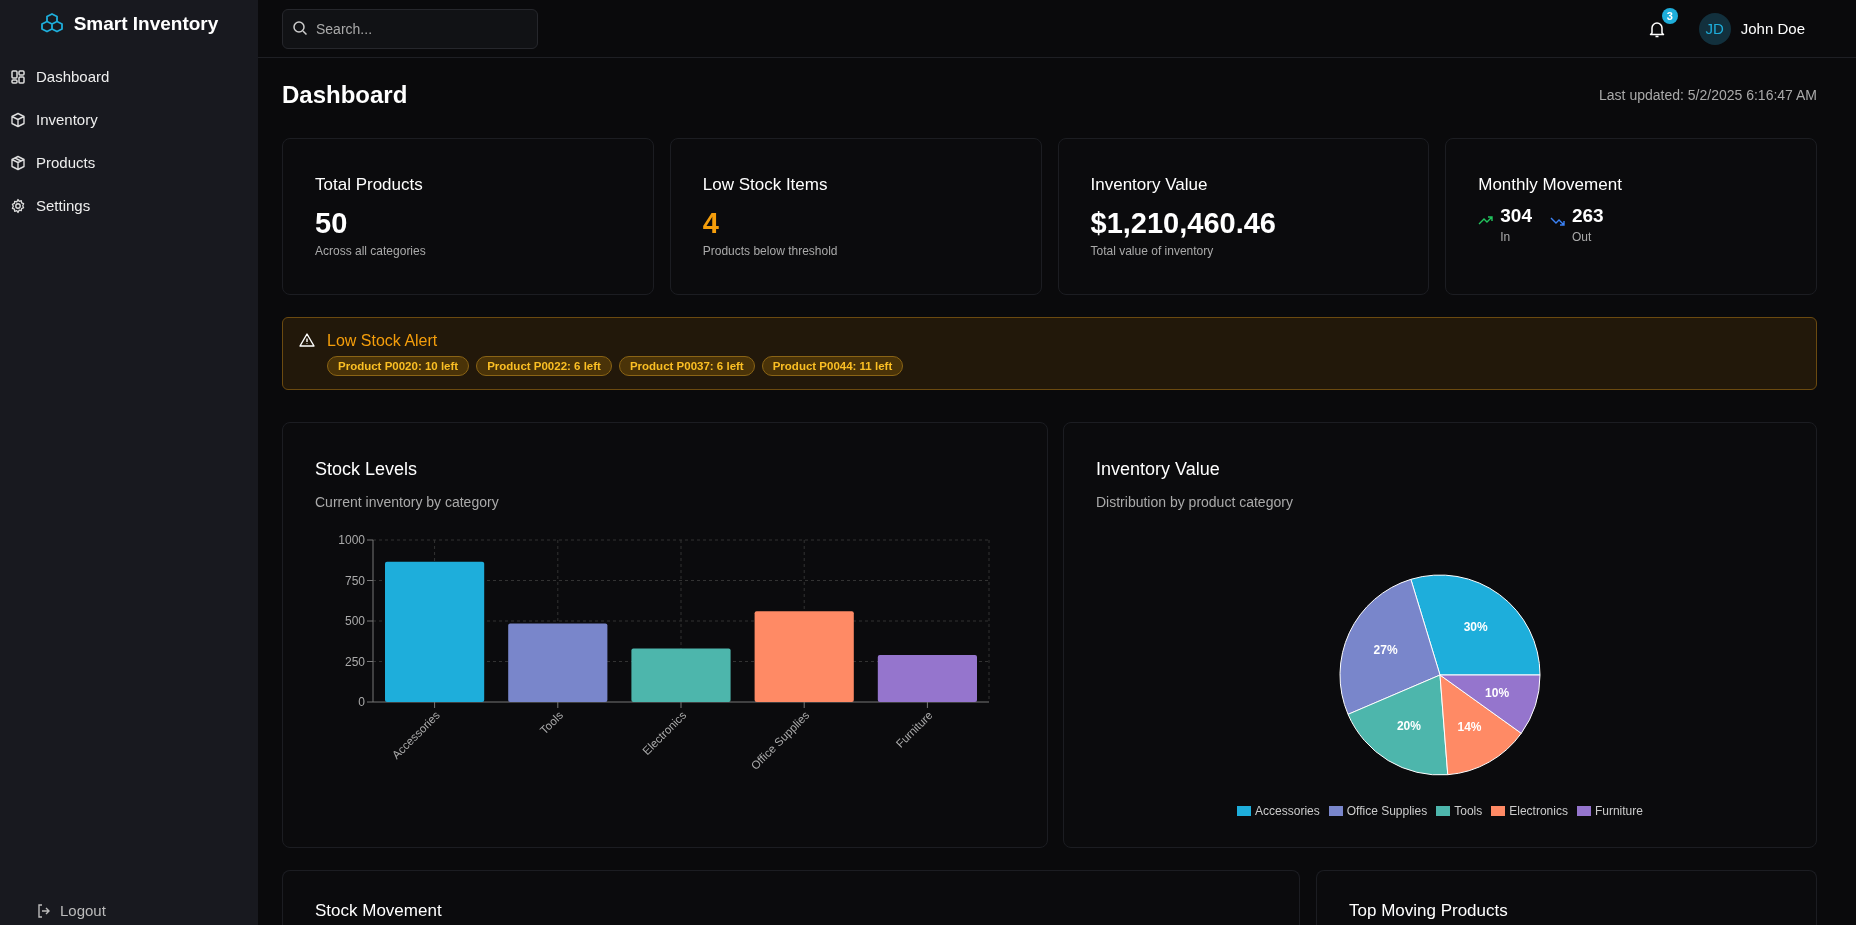  I want to click on data-label: 30%, so click(1475, 626).